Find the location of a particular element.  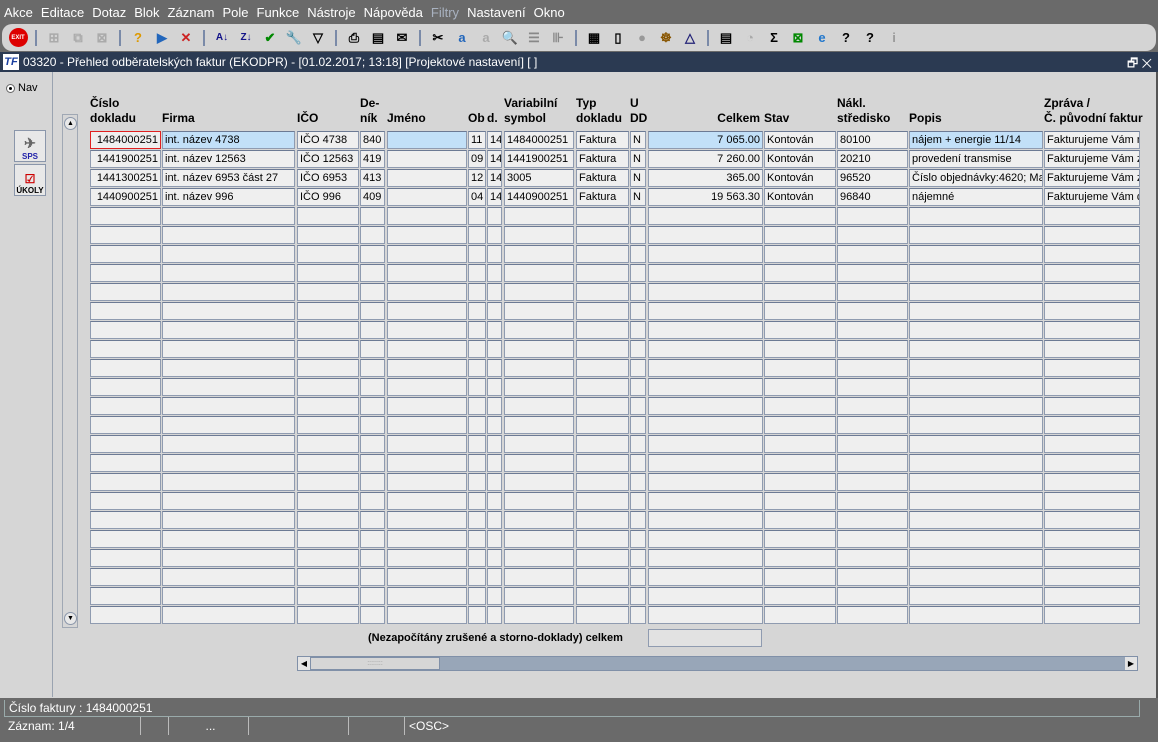

excel-icon: ⊠ is located at coordinates (798, 38).